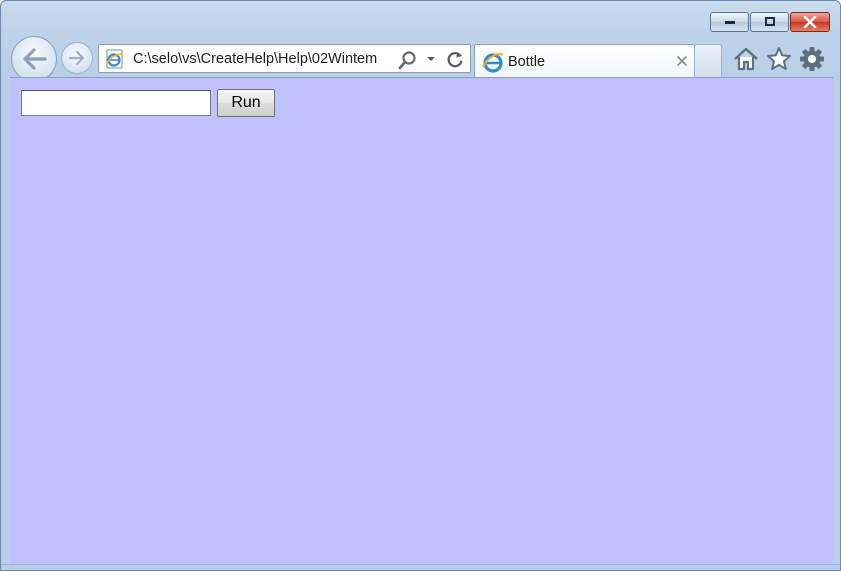  I want to click on tab-title: Bottle, so click(527, 62).